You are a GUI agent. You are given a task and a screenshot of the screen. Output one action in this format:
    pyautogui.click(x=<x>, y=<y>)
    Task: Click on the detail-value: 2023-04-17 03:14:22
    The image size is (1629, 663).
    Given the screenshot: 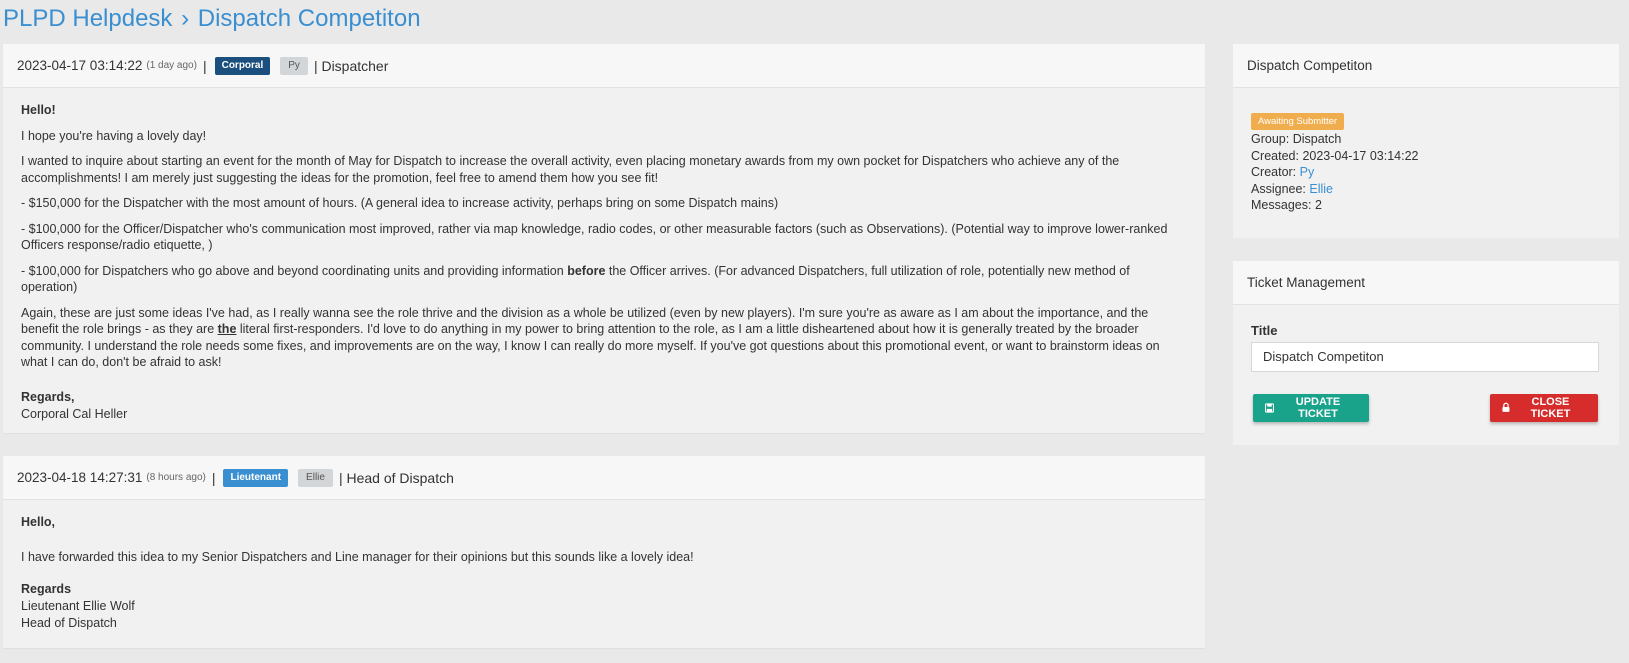 What is the action you would take?
    pyautogui.click(x=1360, y=155)
    